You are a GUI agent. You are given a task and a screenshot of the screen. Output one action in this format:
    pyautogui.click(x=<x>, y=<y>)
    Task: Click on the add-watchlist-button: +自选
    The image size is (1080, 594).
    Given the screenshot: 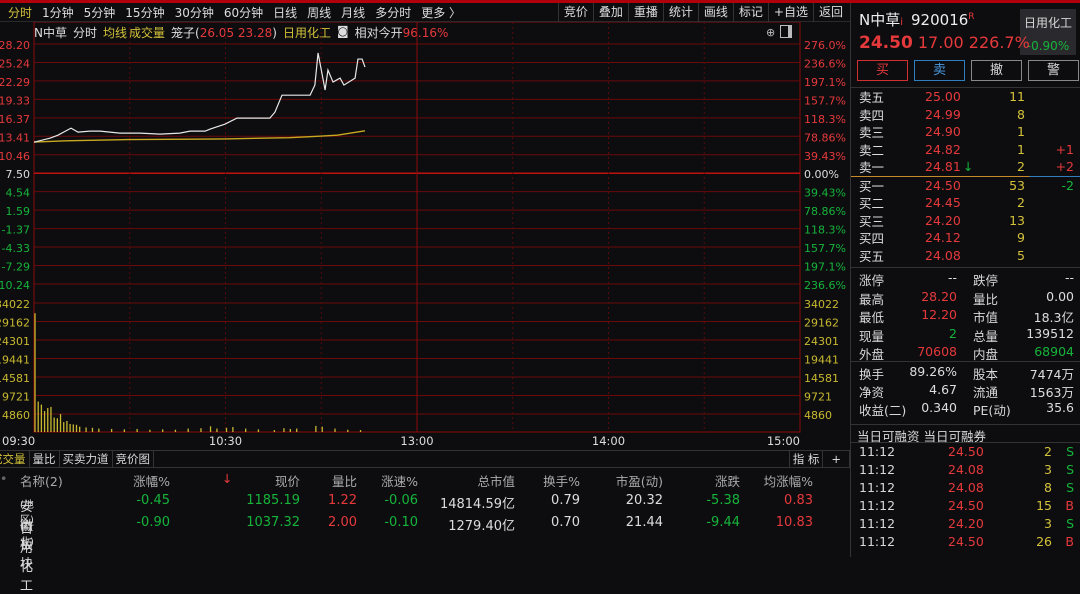 What is the action you would take?
    pyautogui.click(x=790, y=12)
    